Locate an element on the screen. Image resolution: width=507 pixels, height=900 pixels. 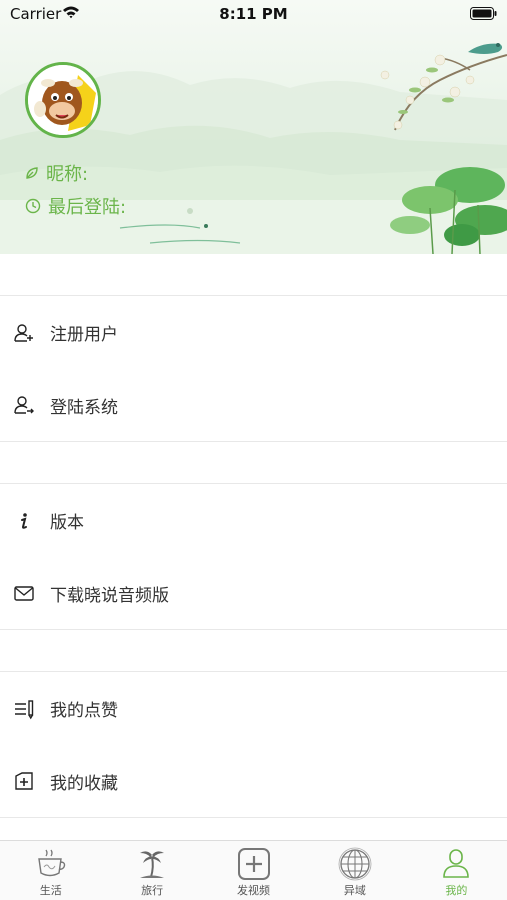
battery-icon is located at coordinates (483, 13).